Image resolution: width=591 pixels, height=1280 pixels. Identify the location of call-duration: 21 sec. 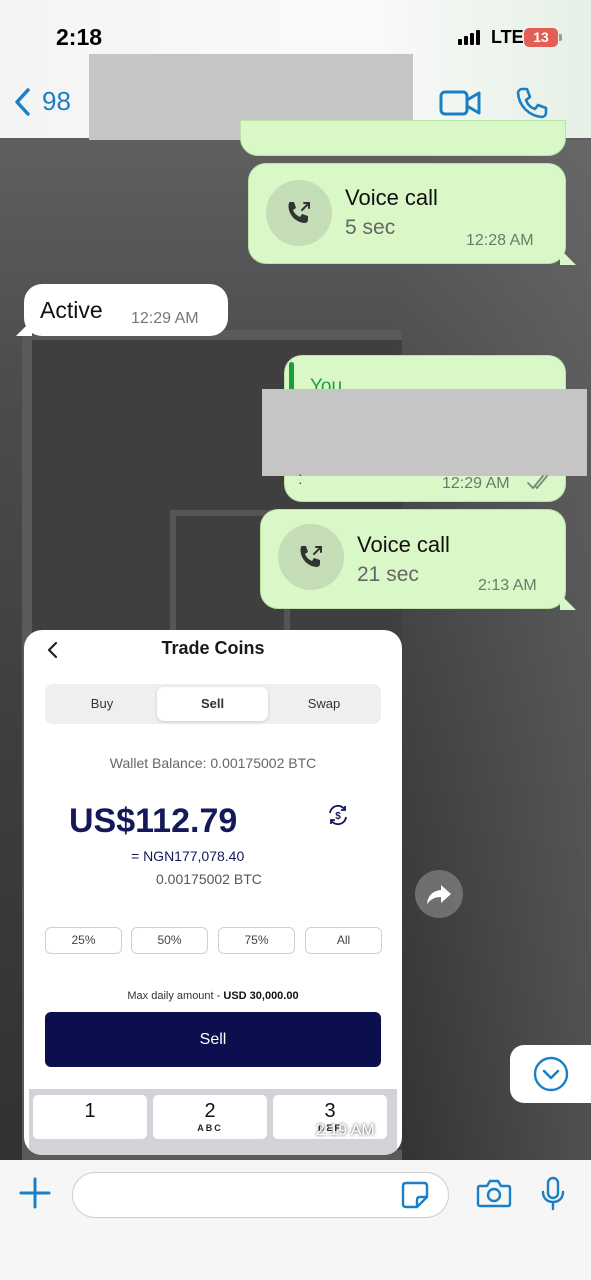
(388, 574).